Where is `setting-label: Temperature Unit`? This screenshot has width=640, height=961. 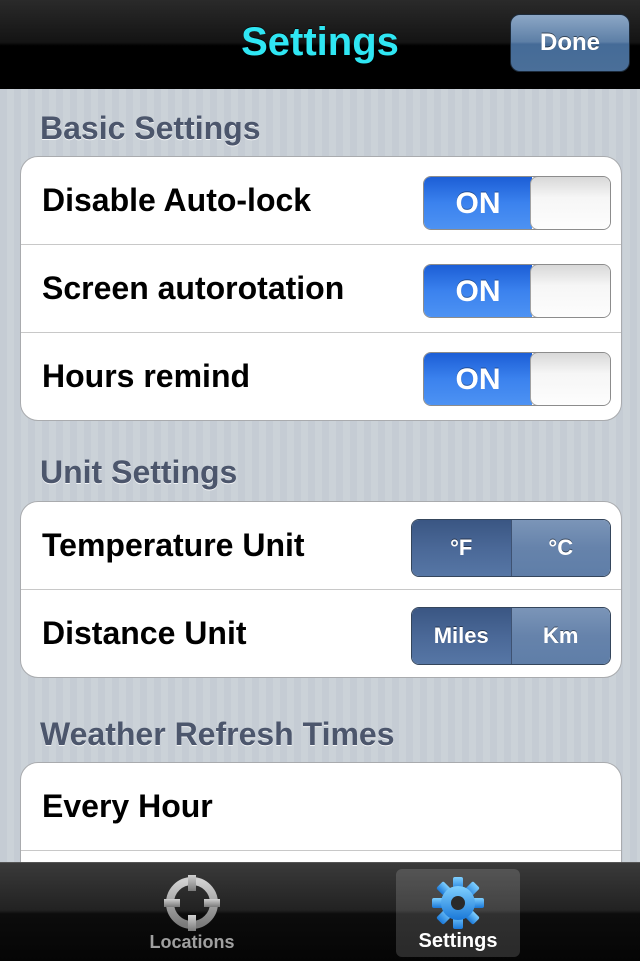
setting-label: Temperature Unit is located at coordinates (173, 545).